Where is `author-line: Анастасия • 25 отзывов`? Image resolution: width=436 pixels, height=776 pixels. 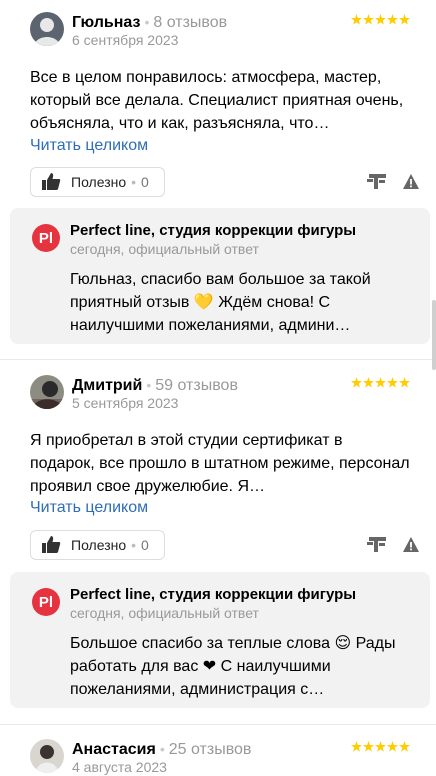
author-line: Анастасия • 25 отзывов is located at coordinates (162, 749).